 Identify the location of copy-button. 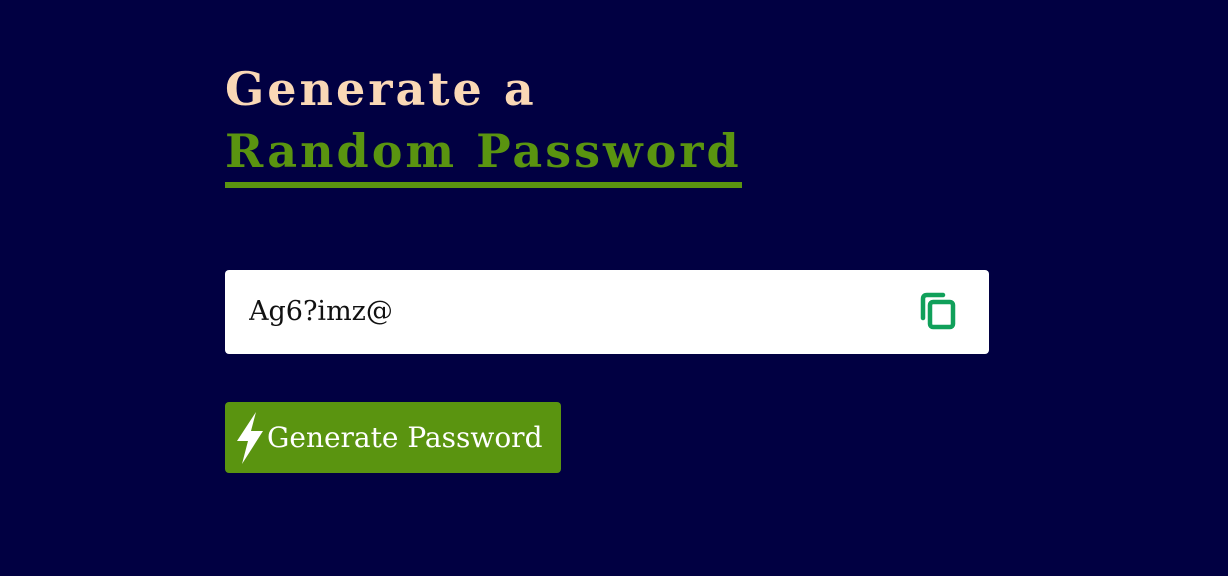
(938, 312).